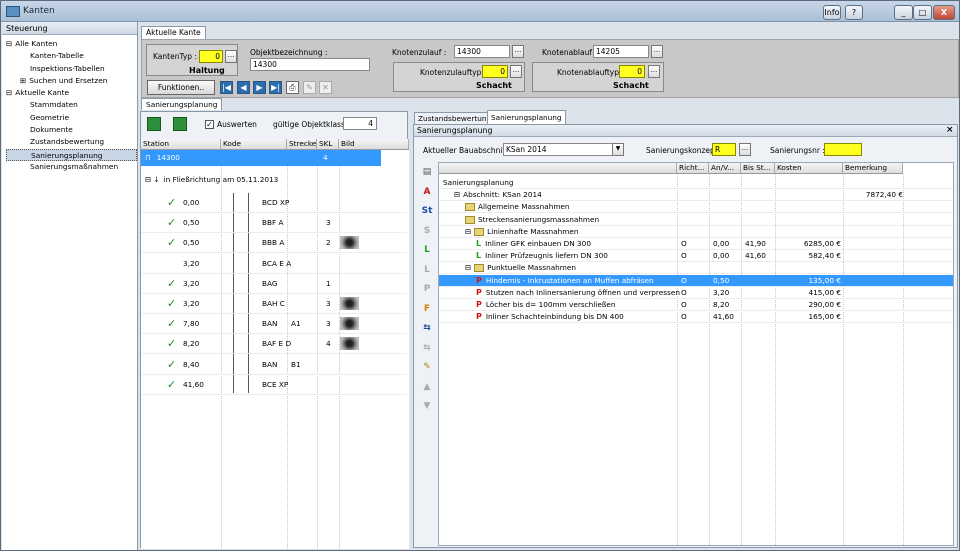  What do you see at coordinates (71, 130) in the screenshot?
I see `sidebar-item: Dokumente` at bounding box center [71, 130].